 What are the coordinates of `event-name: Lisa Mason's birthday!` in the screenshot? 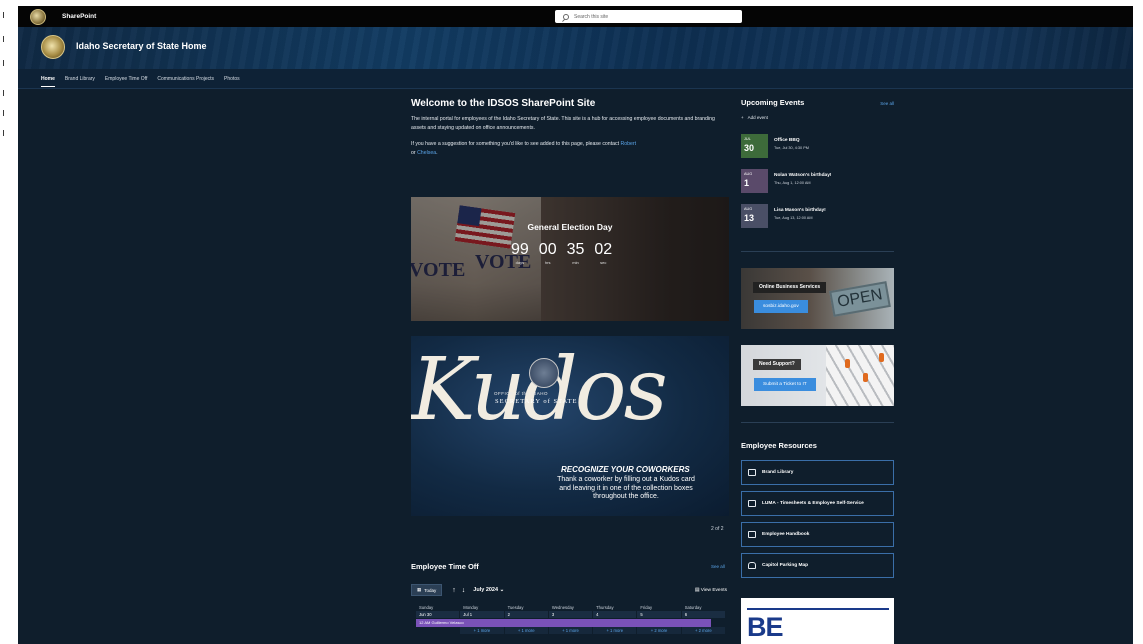 It's located at (800, 210).